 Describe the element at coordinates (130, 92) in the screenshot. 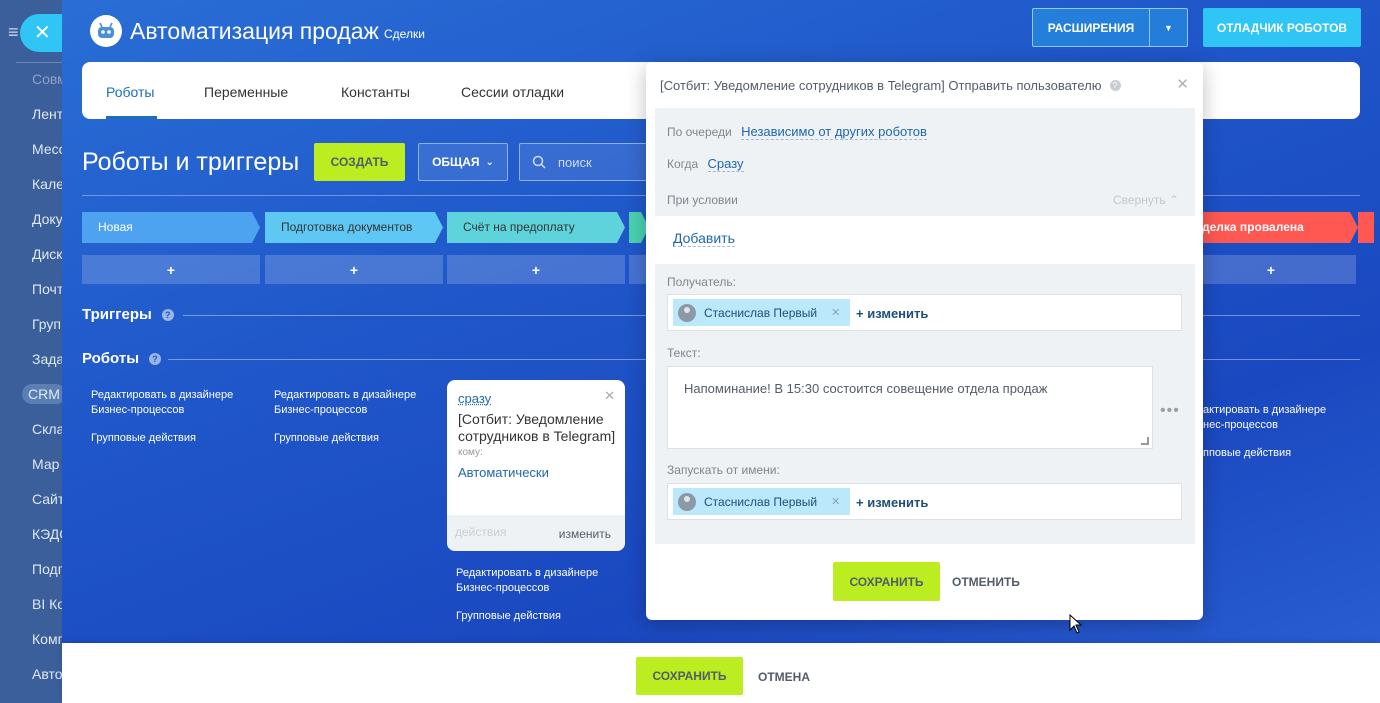

I see `tab-robots: Роботы` at that location.